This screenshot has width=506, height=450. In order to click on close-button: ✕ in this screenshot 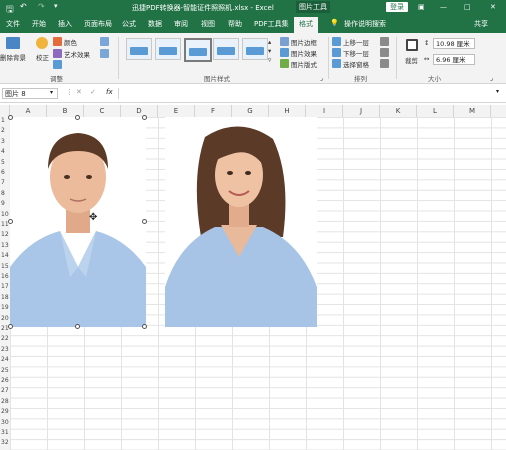, I will do `click(493, 7)`.